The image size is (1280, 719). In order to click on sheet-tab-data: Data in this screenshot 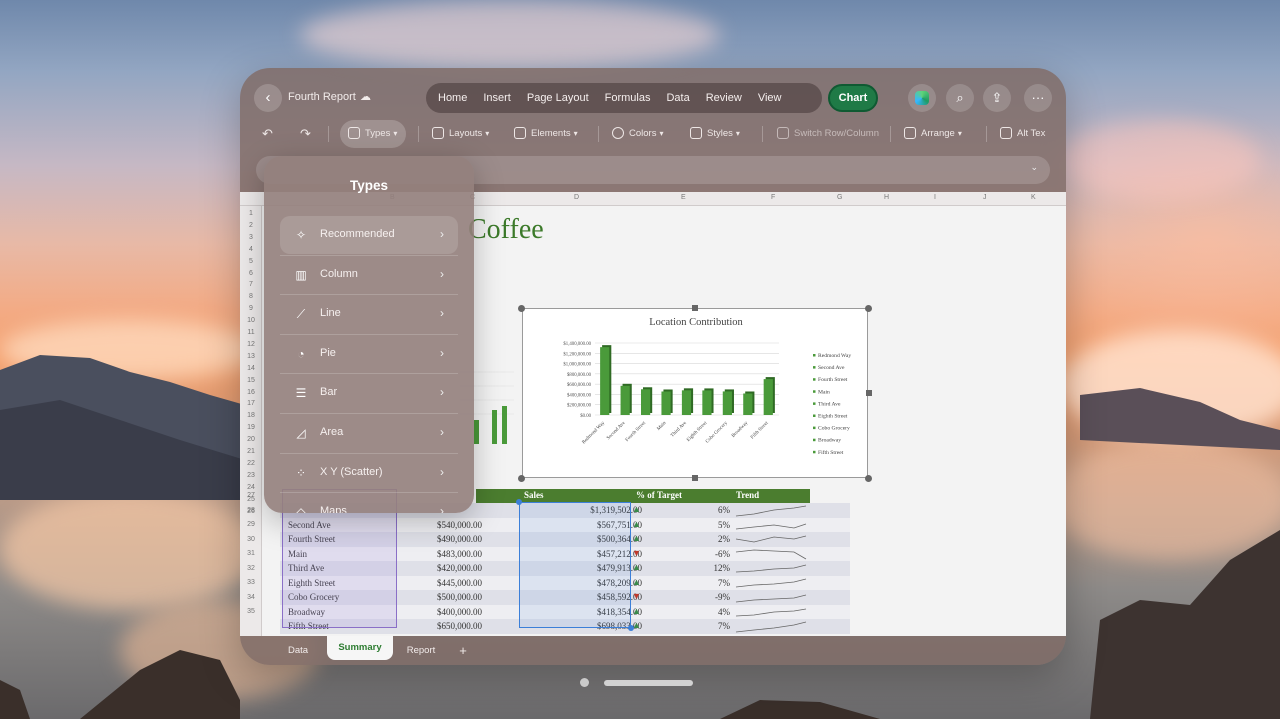, I will do `click(298, 651)`.